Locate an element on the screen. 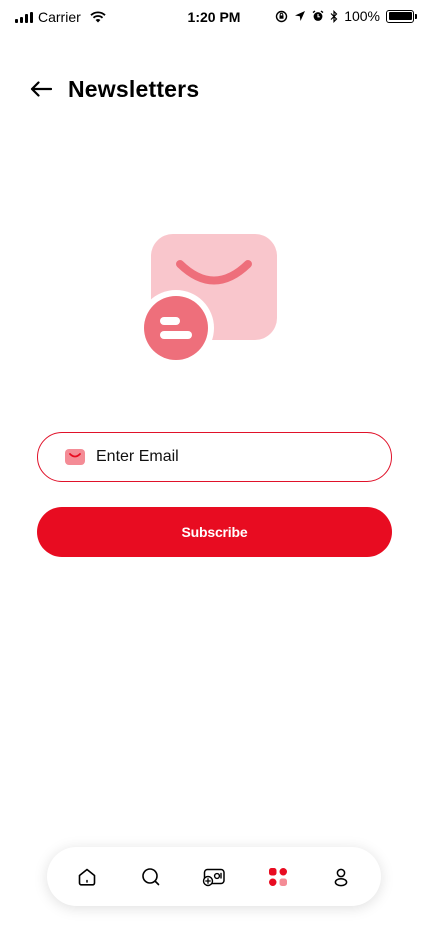 The height and width of the screenshot is (926, 428). nav-home is located at coordinates (87, 877).